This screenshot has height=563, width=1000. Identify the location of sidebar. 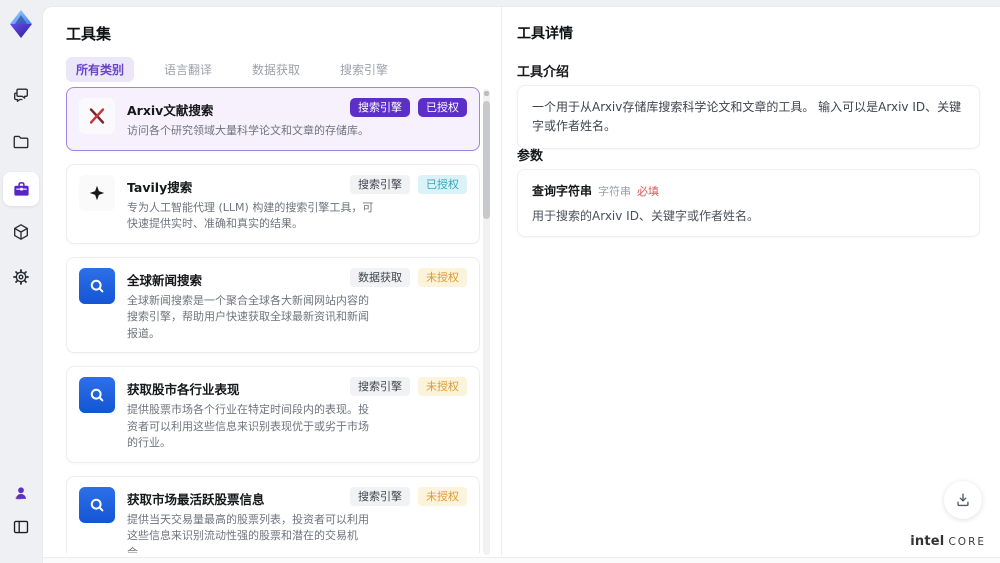
(21, 281).